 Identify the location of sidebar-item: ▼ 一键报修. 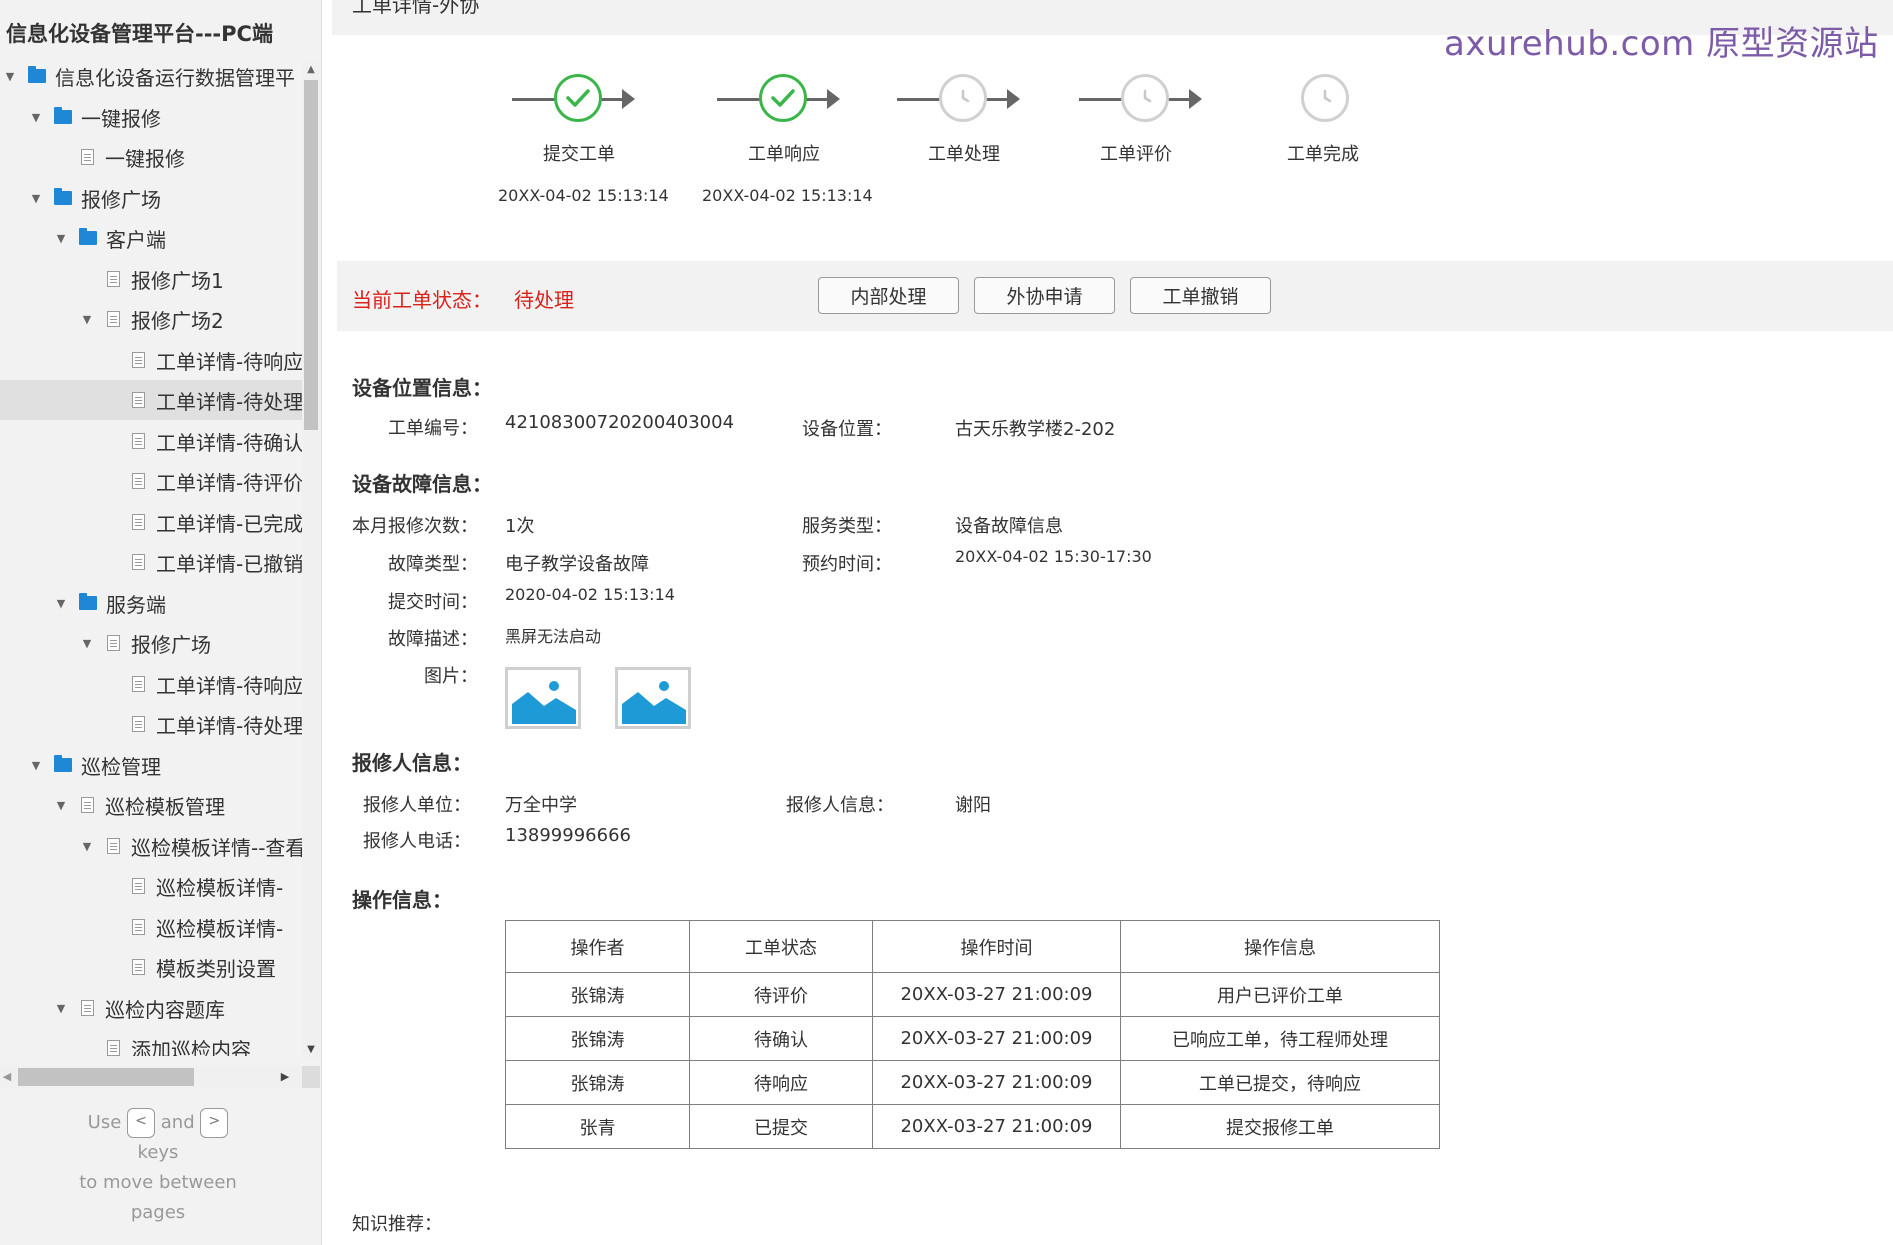
(151, 117).